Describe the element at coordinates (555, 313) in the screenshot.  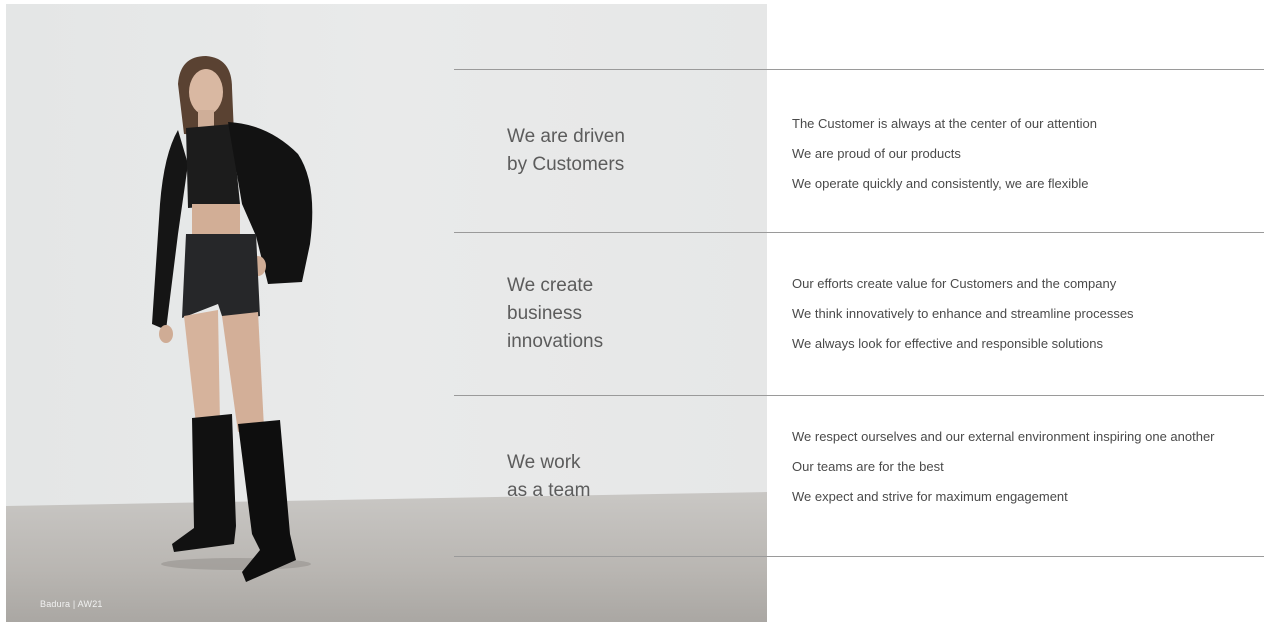
I see `section-heading-innovations: We create business innovations` at that location.